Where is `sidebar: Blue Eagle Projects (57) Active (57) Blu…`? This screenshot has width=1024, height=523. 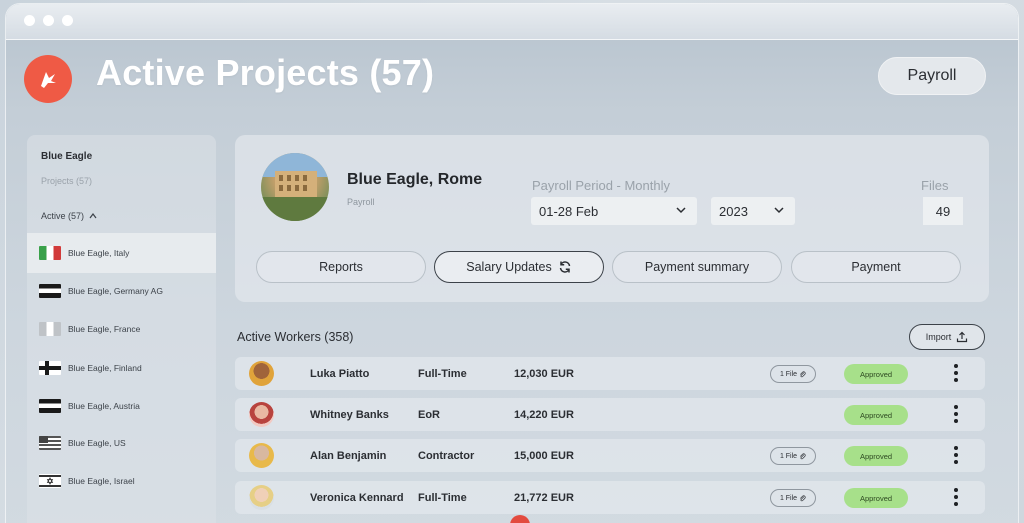
sidebar: Blue Eagle Projects (57) Active (57) Blu… is located at coordinates (121, 329).